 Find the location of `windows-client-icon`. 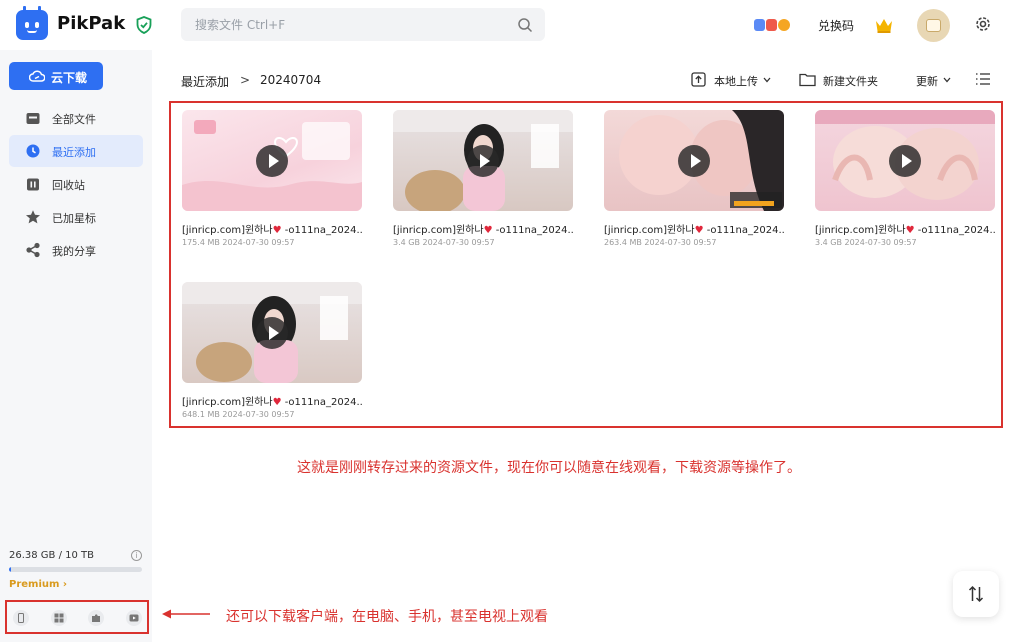

windows-client-icon is located at coordinates (59, 618).